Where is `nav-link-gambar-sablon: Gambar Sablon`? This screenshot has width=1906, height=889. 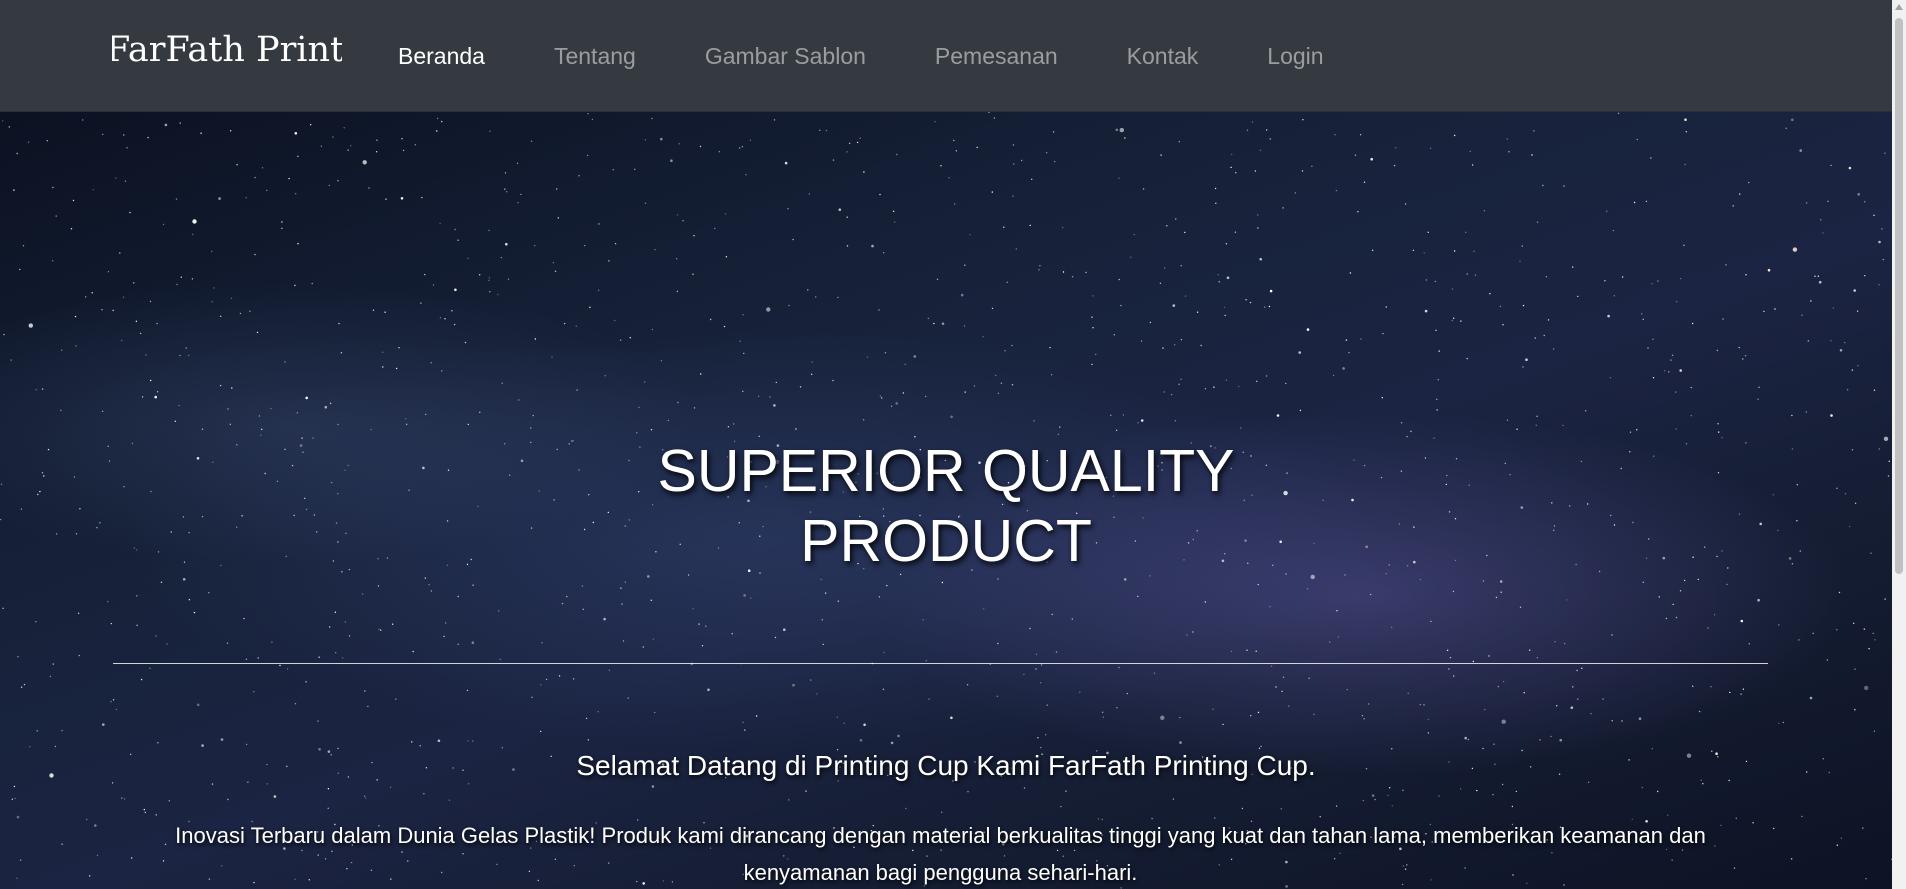
nav-link-gambar-sablon: Gambar Sablon is located at coordinates (785, 56).